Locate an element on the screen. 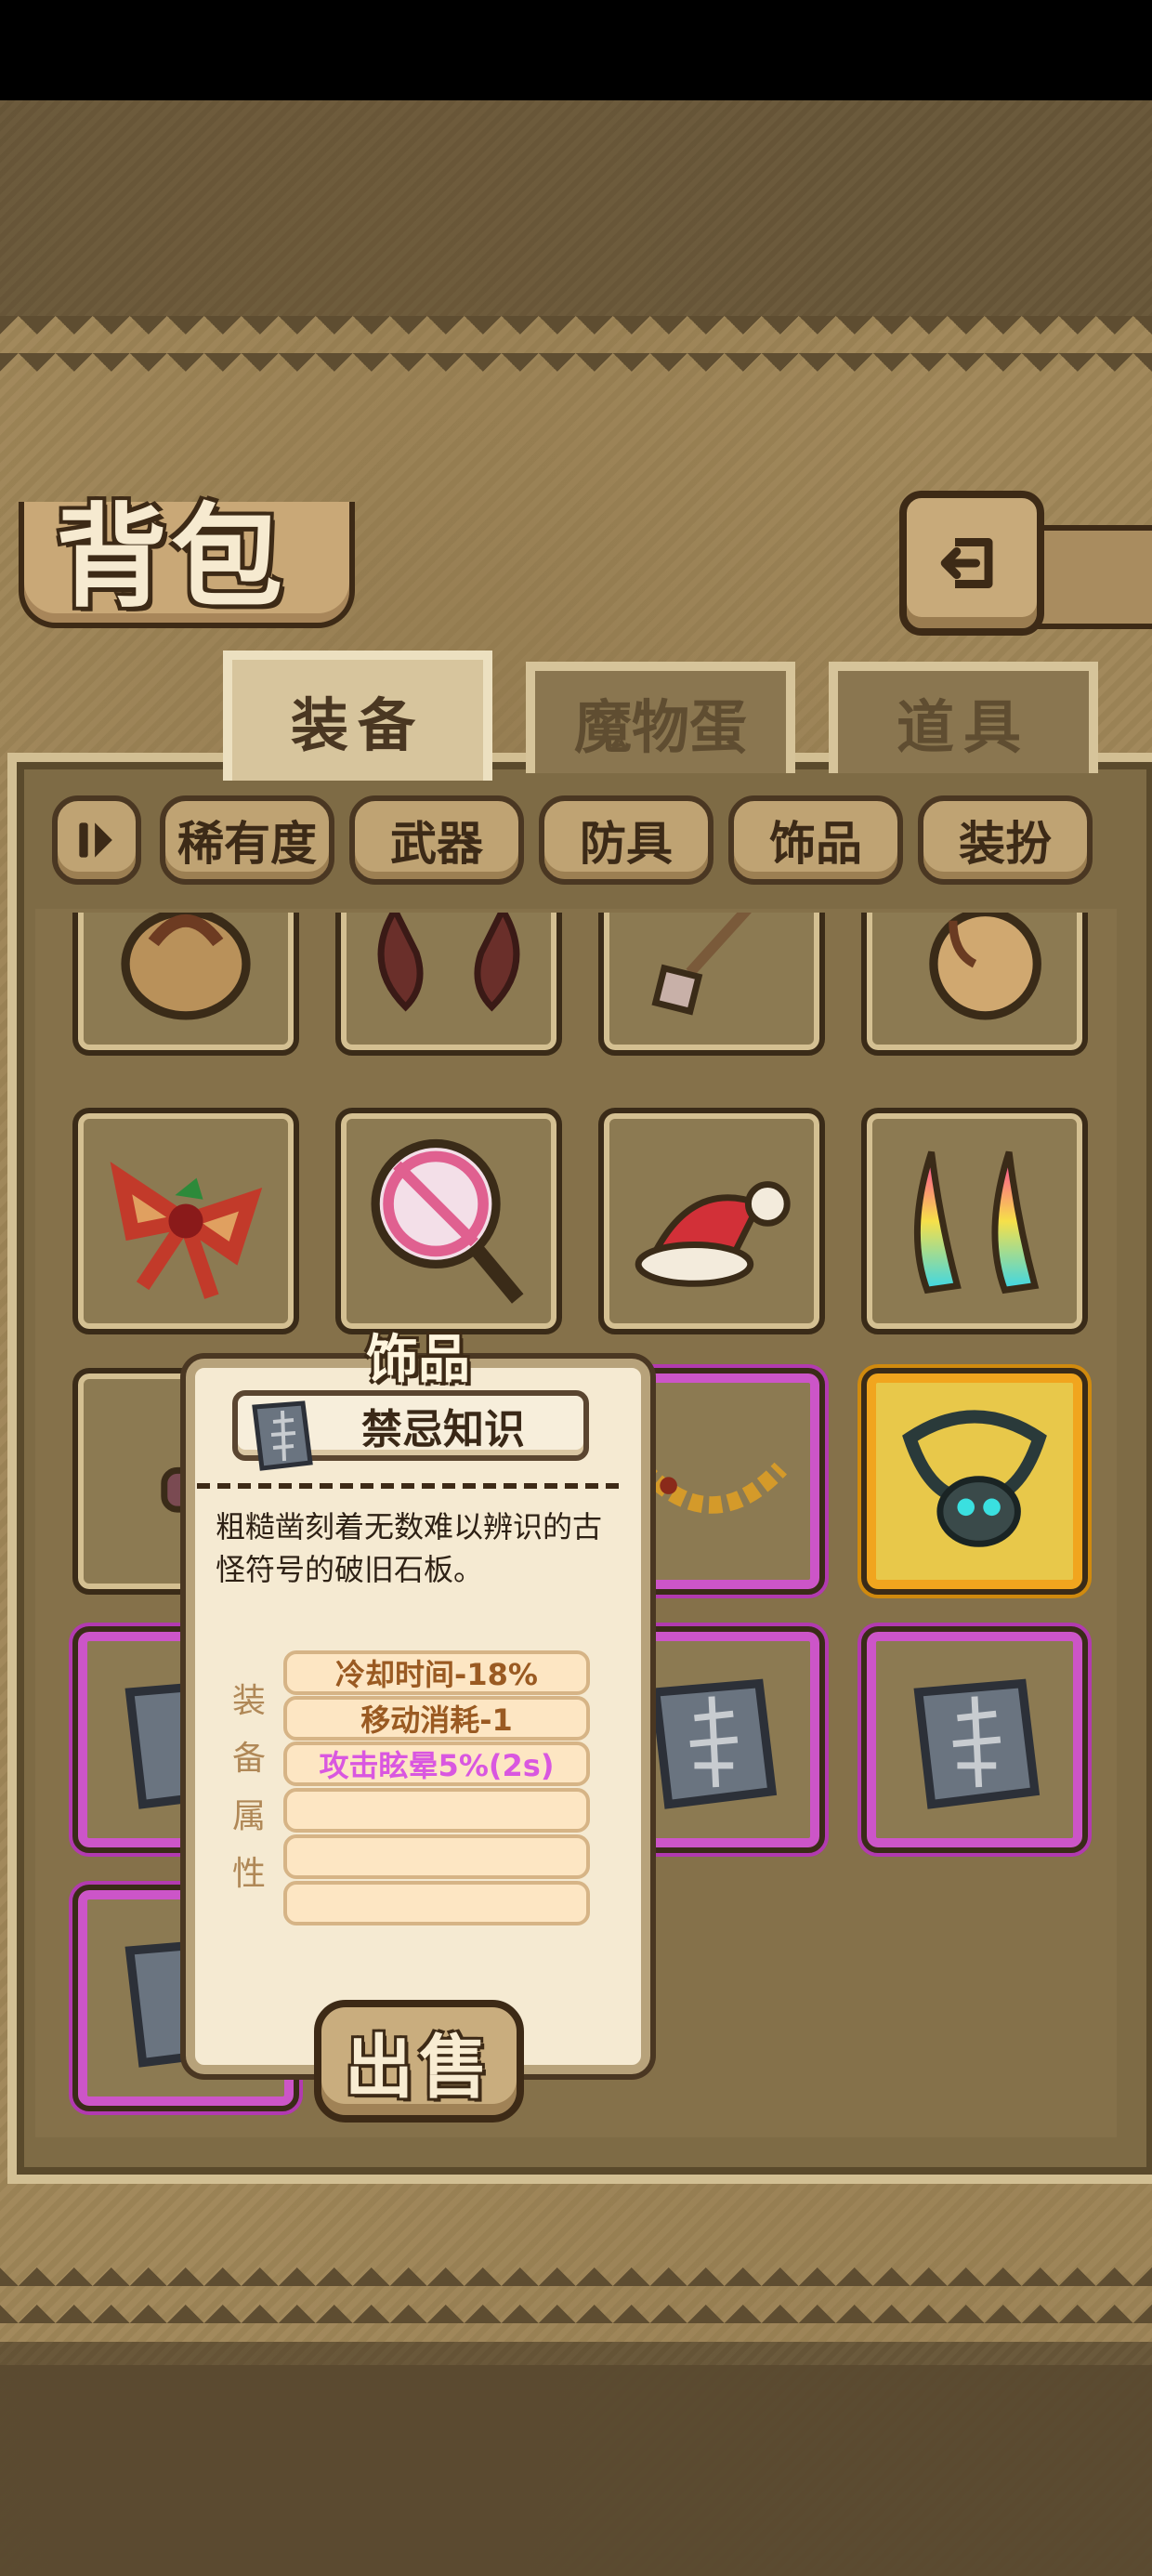  filter-outfit-button: 装扮 is located at coordinates (1006, 840).